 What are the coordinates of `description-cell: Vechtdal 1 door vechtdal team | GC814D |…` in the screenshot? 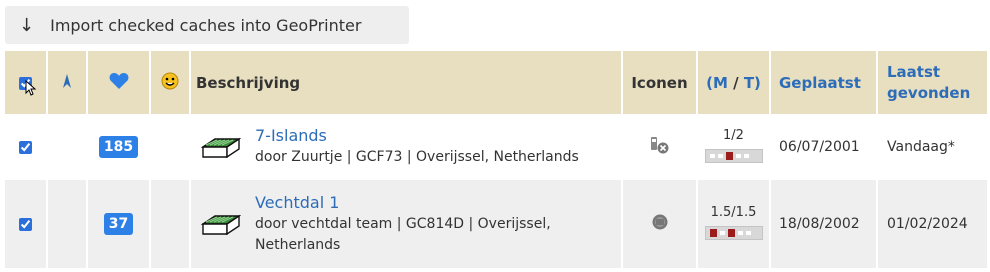 It's located at (406, 224).